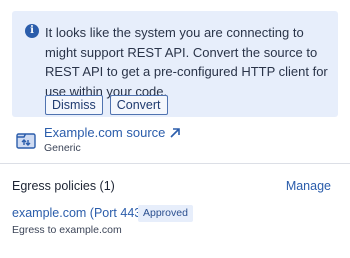 The height and width of the screenshot is (258, 350). I want to click on info-icon: i, so click(32, 31).